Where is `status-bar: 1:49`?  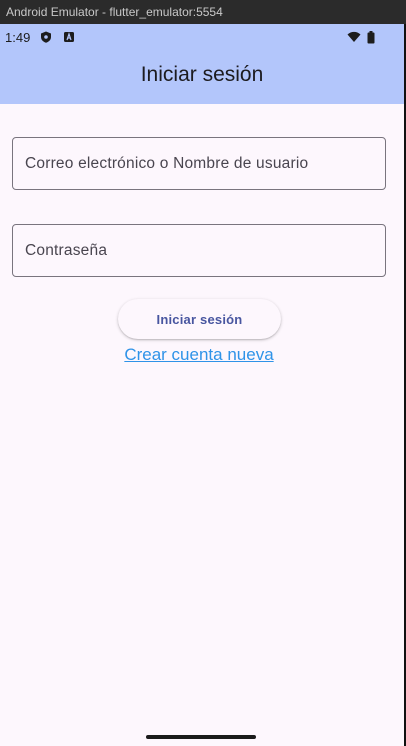
status-bar: 1:49 is located at coordinates (202, 38).